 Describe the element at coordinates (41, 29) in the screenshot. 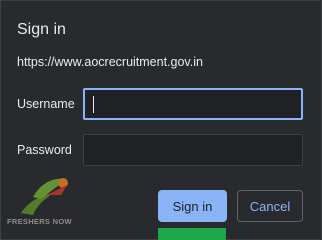

I see `dialog-title: Sign in` at that location.